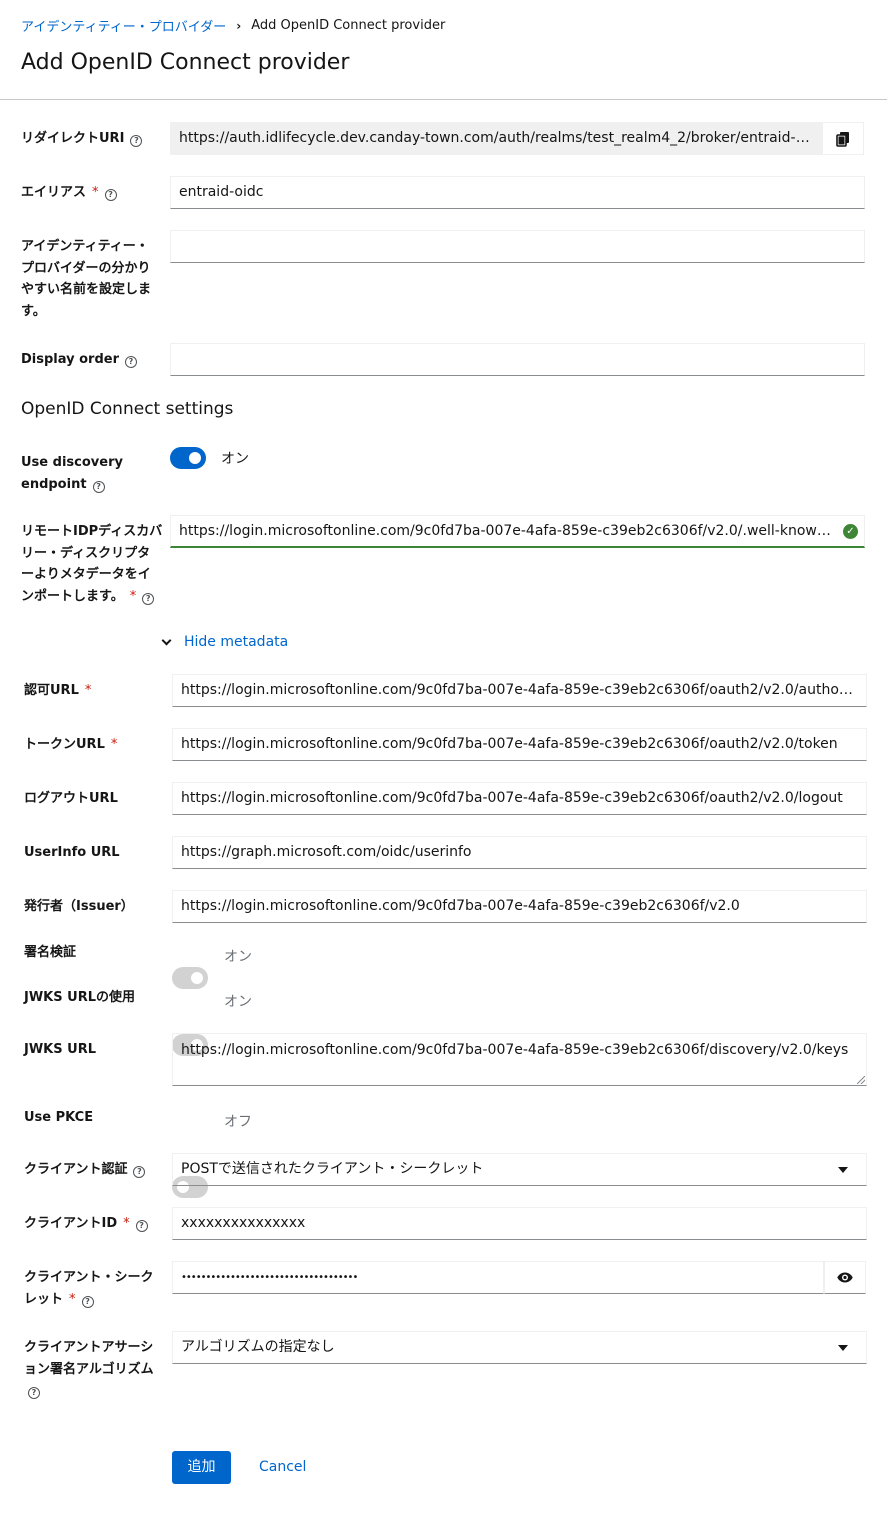  What do you see at coordinates (348, 25) in the screenshot?
I see `breadcrumb-current: Add OpenID Connect provider` at bounding box center [348, 25].